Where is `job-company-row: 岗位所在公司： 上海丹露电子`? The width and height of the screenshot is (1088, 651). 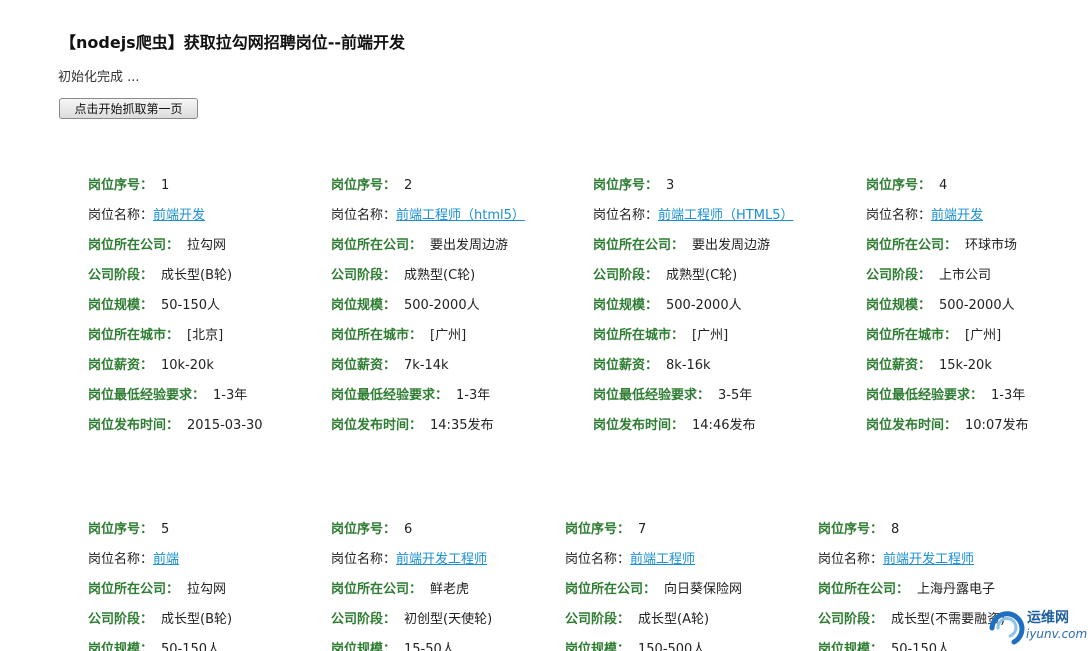
job-company-row: 岗位所在公司： 上海丹露电子 is located at coordinates (943, 590).